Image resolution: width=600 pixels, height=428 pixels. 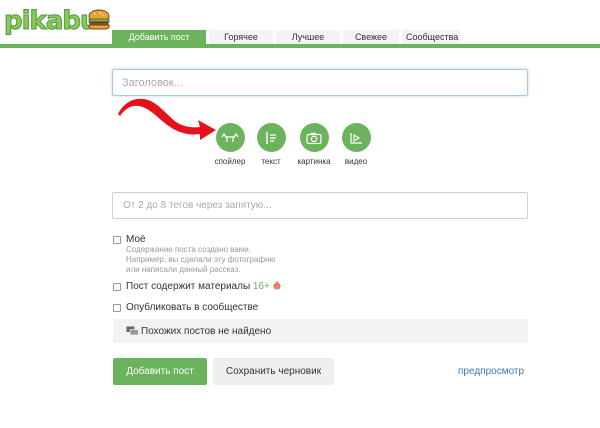 I want to click on text-icon, so click(x=271, y=137).